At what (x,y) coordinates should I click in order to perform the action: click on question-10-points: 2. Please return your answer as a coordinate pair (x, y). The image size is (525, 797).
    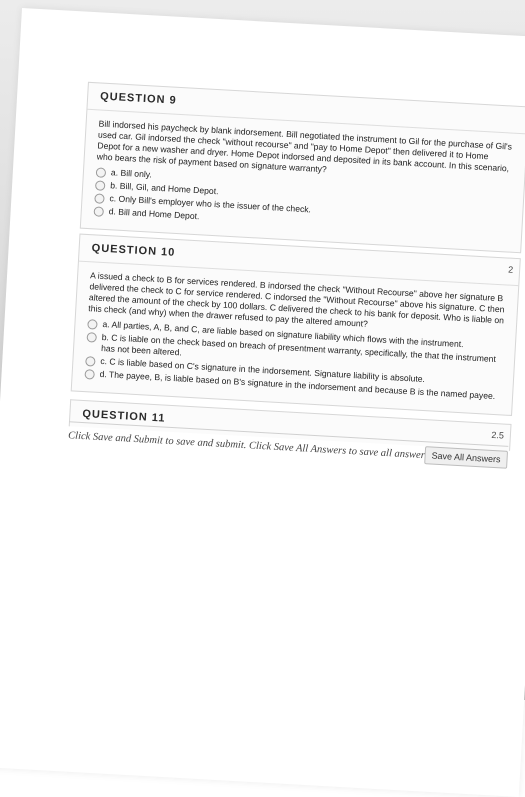
    Looking at the image, I should click on (510, 269).